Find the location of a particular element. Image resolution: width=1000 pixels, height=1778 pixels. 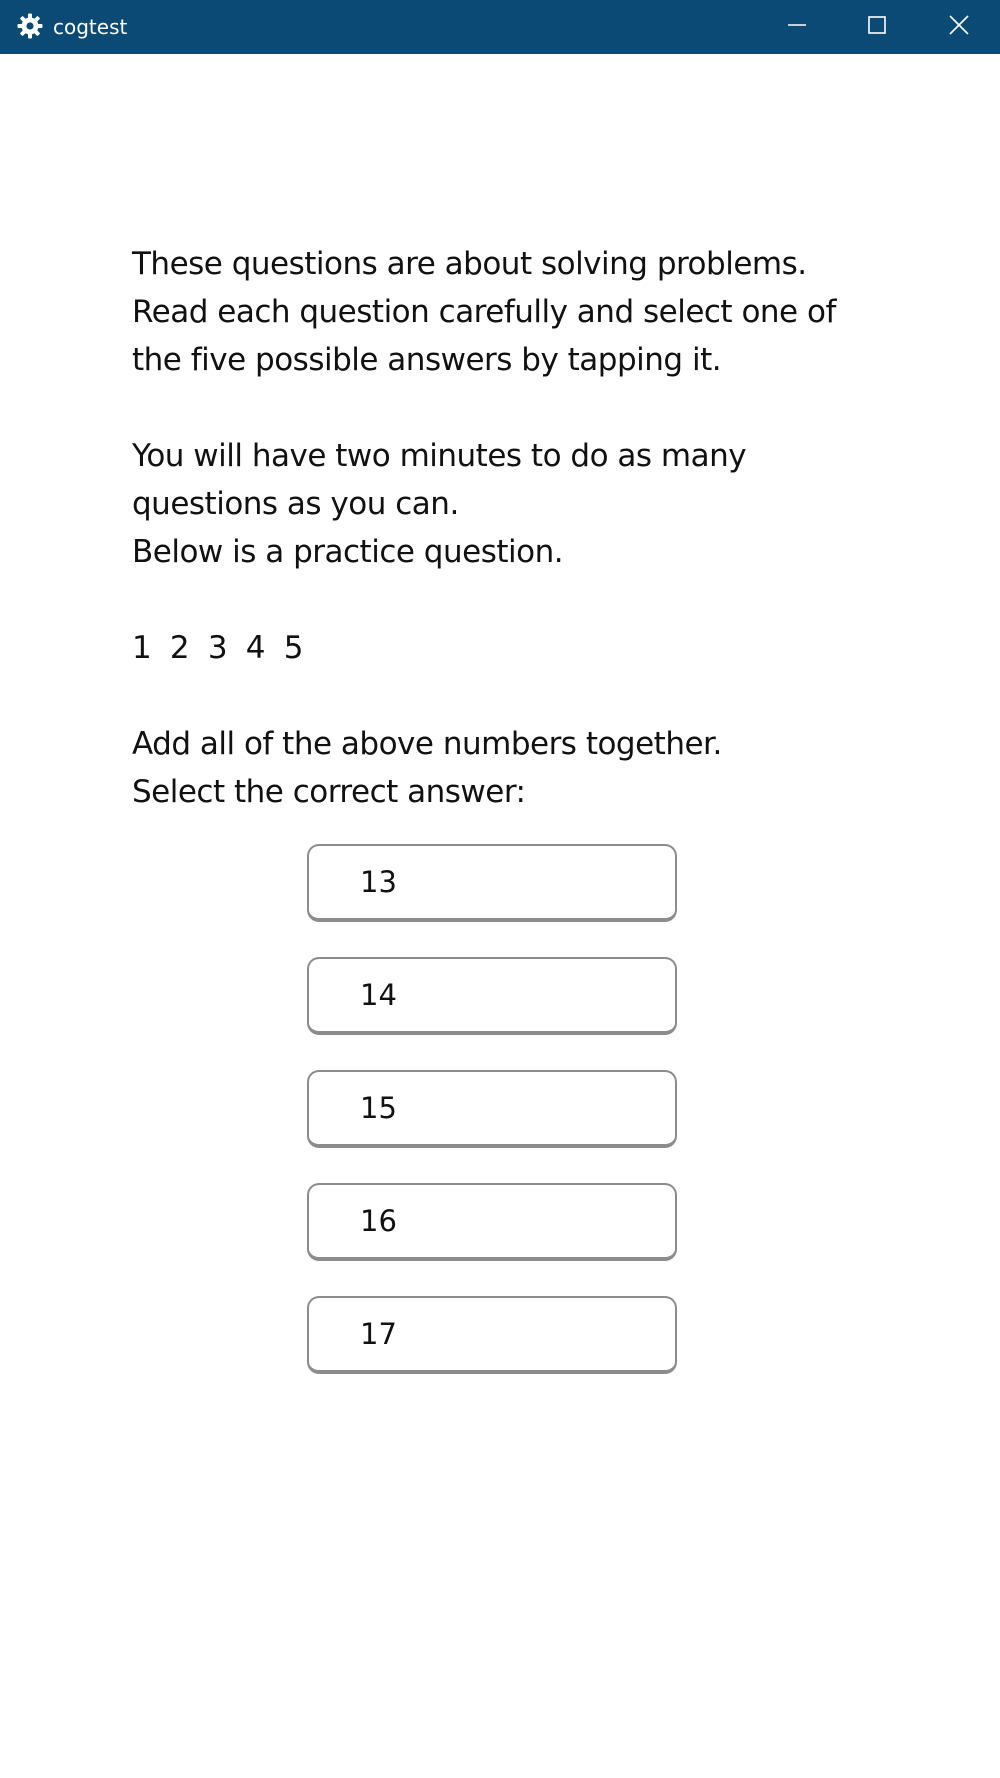

instruction-line: You will have two minutes to do as many is located at coordinates (439, 456).